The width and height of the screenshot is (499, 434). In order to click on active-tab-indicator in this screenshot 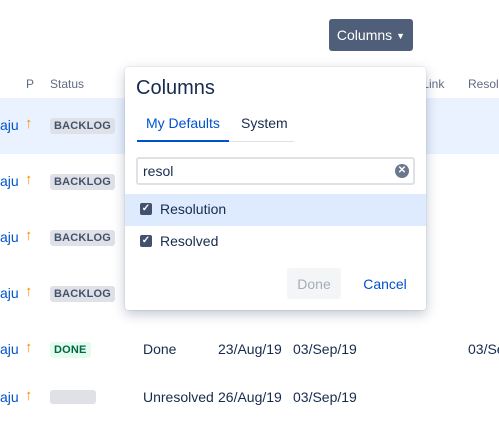, I will do `click(183, 141)`.